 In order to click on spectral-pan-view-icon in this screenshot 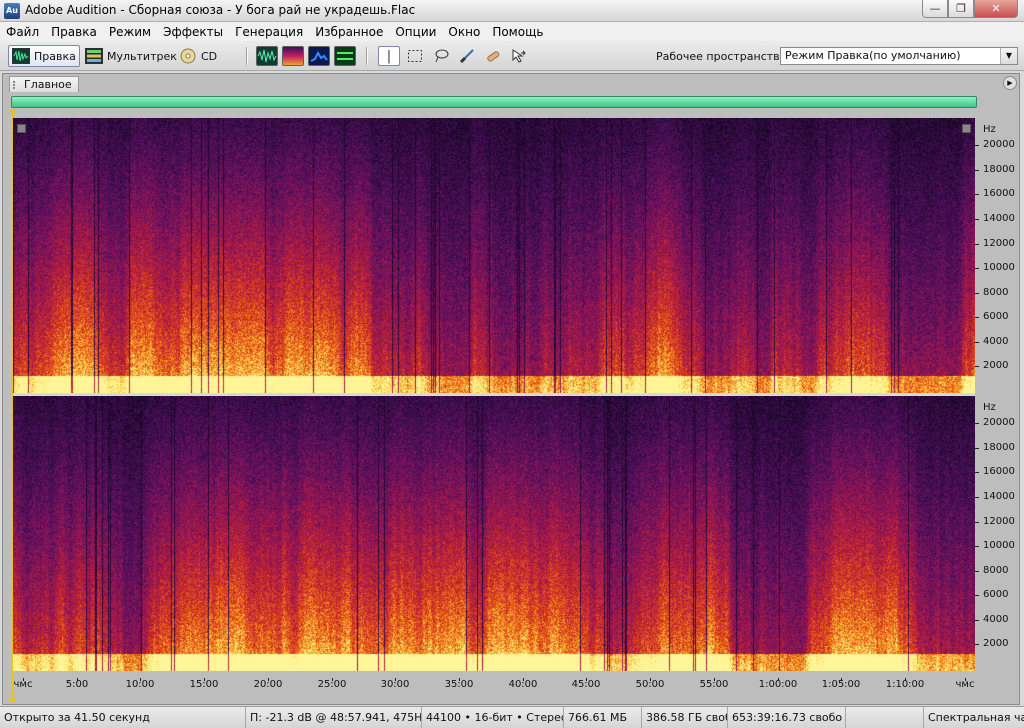, I will do `click(319, 56)`.